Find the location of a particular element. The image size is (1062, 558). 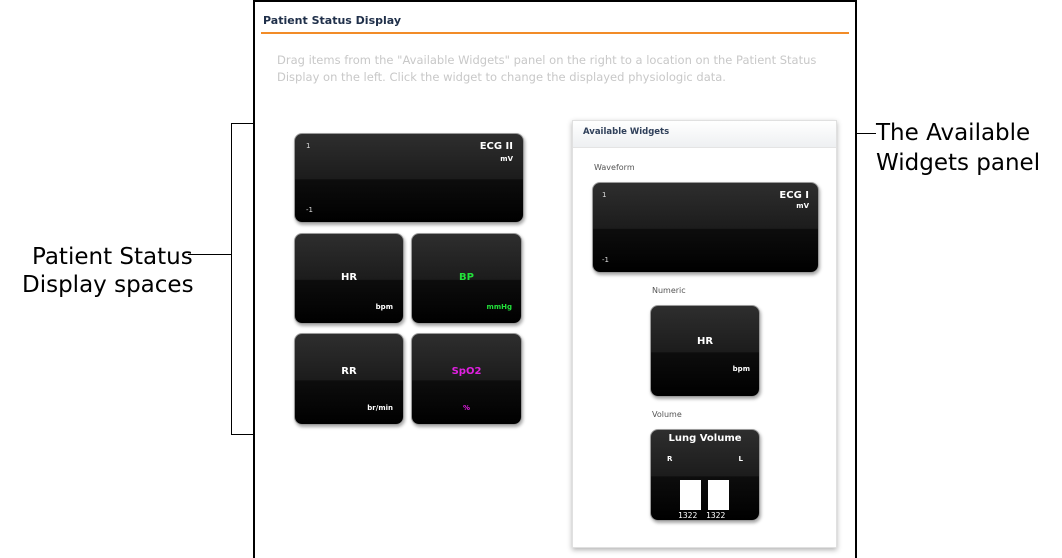

lung-volume-bar-left is located at coordinates (718, 495).